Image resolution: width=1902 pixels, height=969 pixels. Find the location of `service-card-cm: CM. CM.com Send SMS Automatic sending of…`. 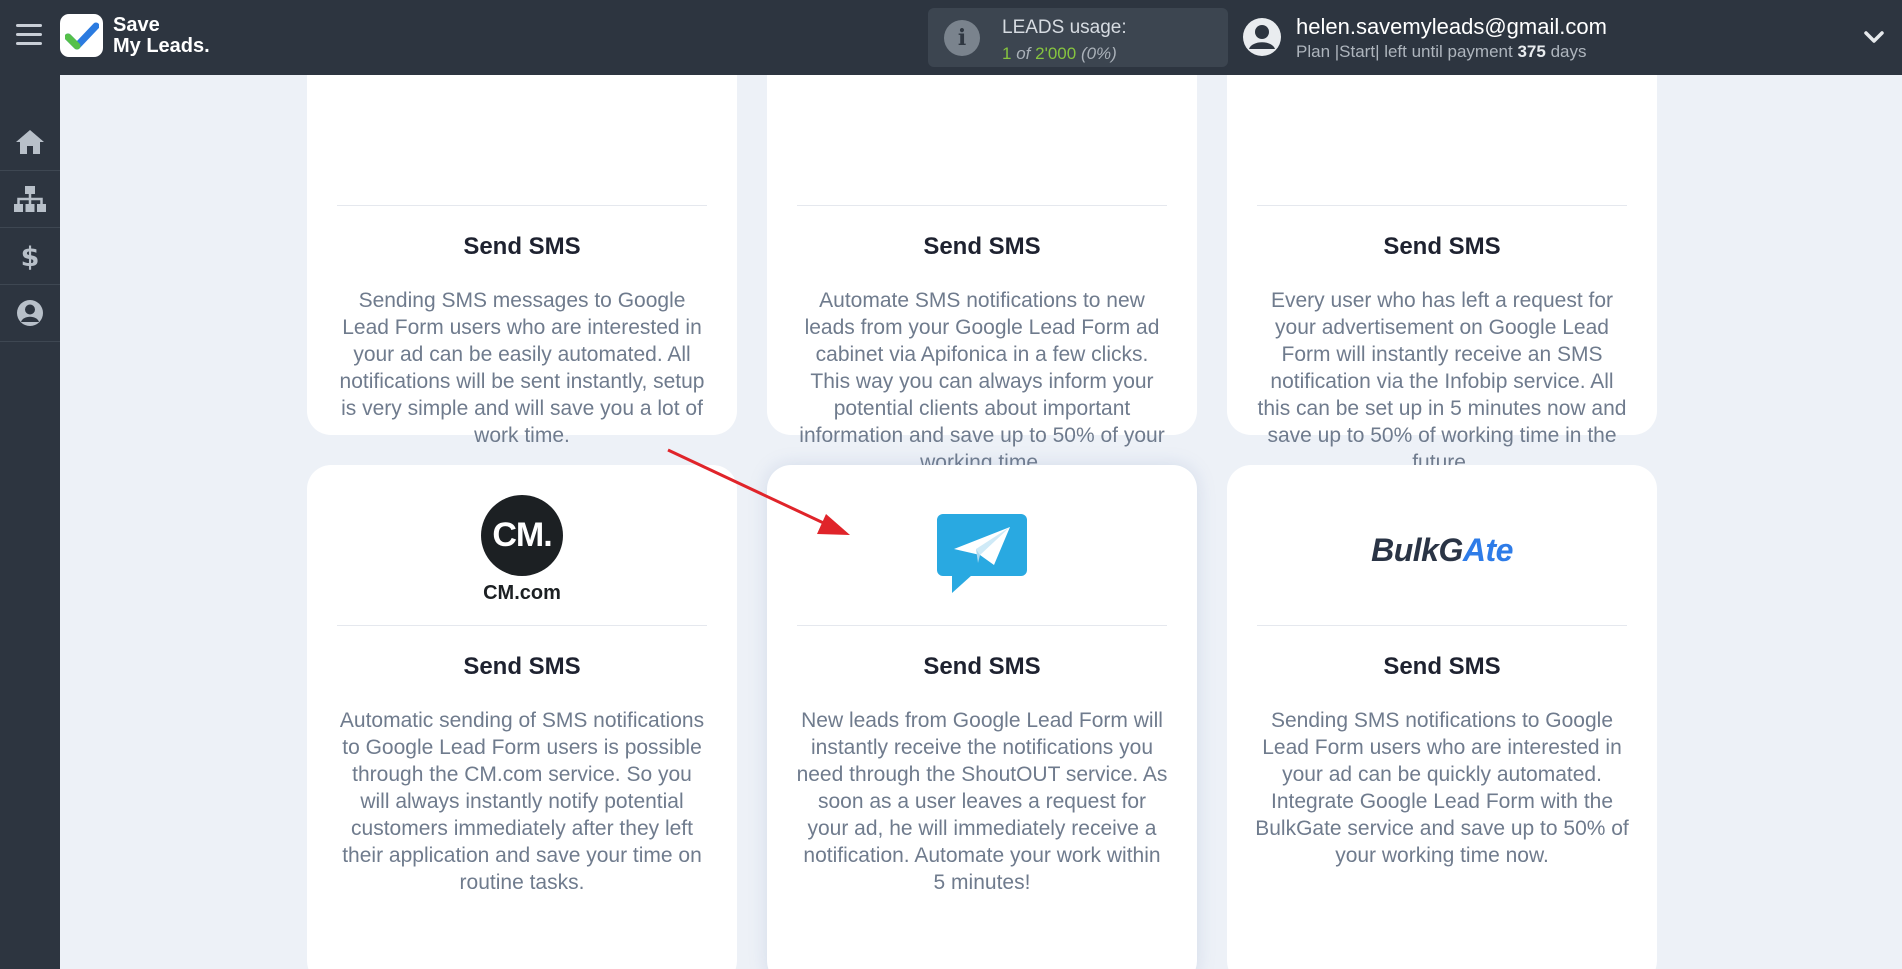

service-card-cm: CM. CM.com Send SMS Automatic sending of… is located at coordinates (522, 717).